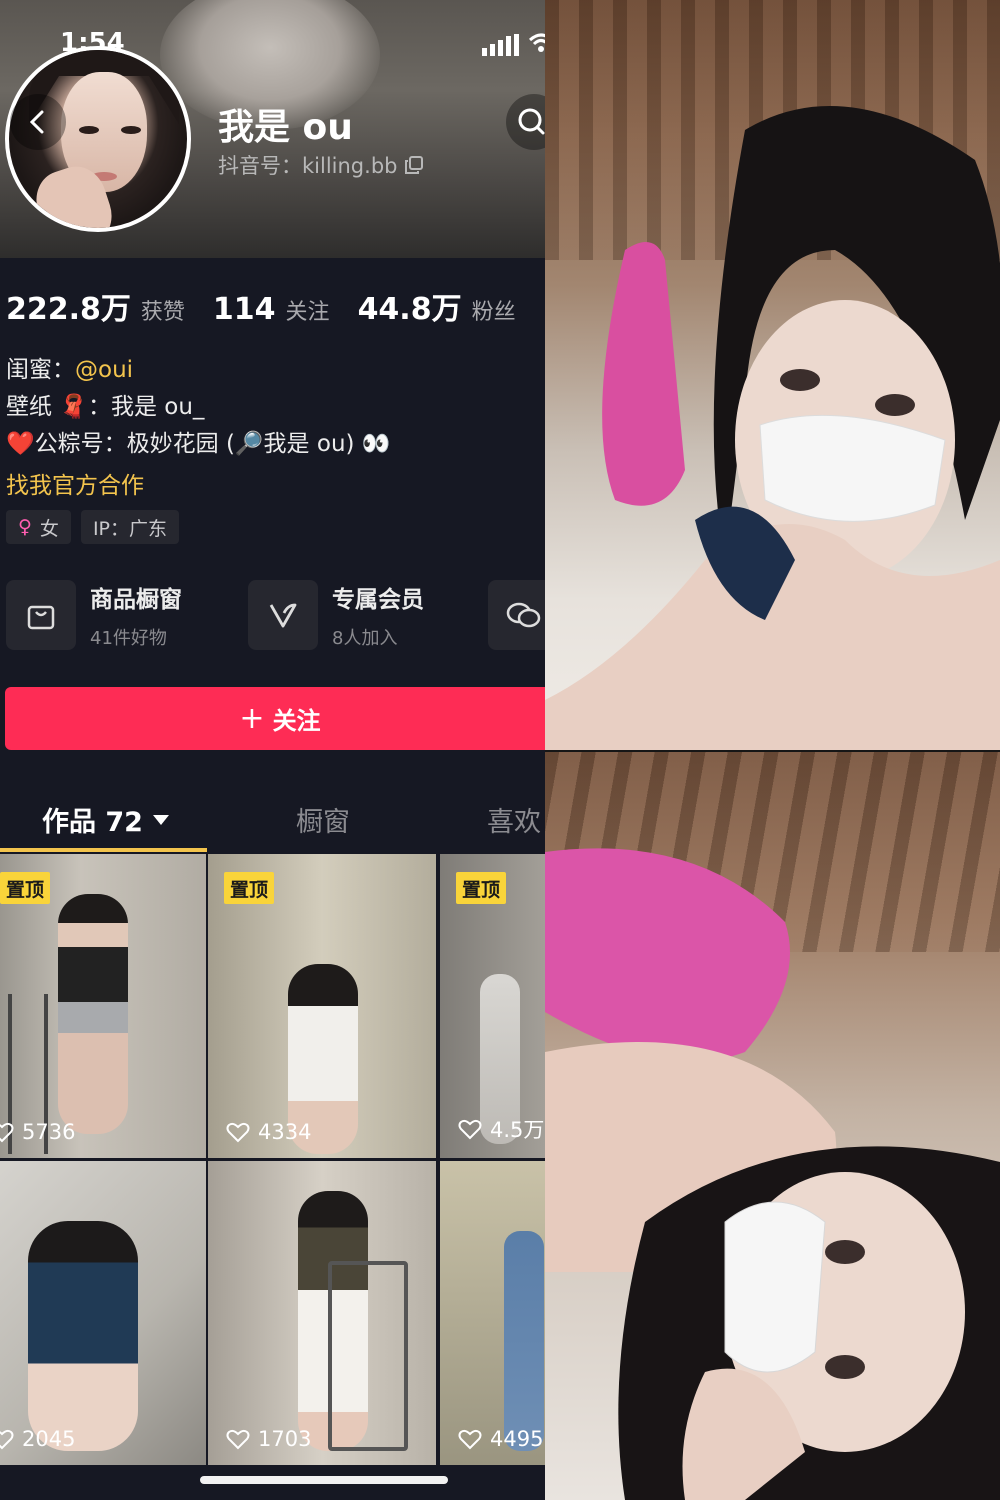  What do you see at coordinates (517, 1439) in the screenshot?
I see `video-like-count-value: 4495` at bounding box center [517, 1439].